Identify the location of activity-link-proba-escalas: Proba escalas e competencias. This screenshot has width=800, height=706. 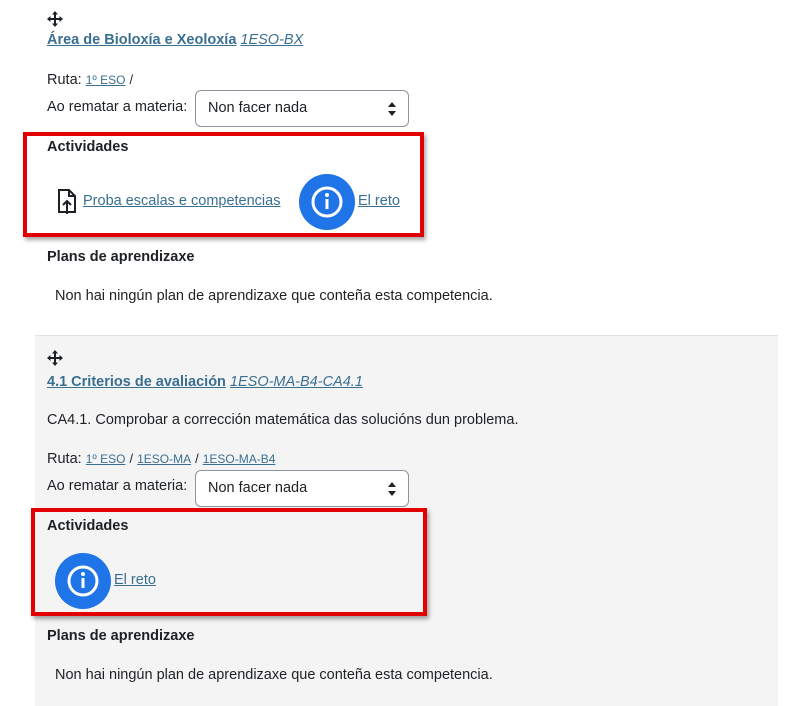
(181, 201).